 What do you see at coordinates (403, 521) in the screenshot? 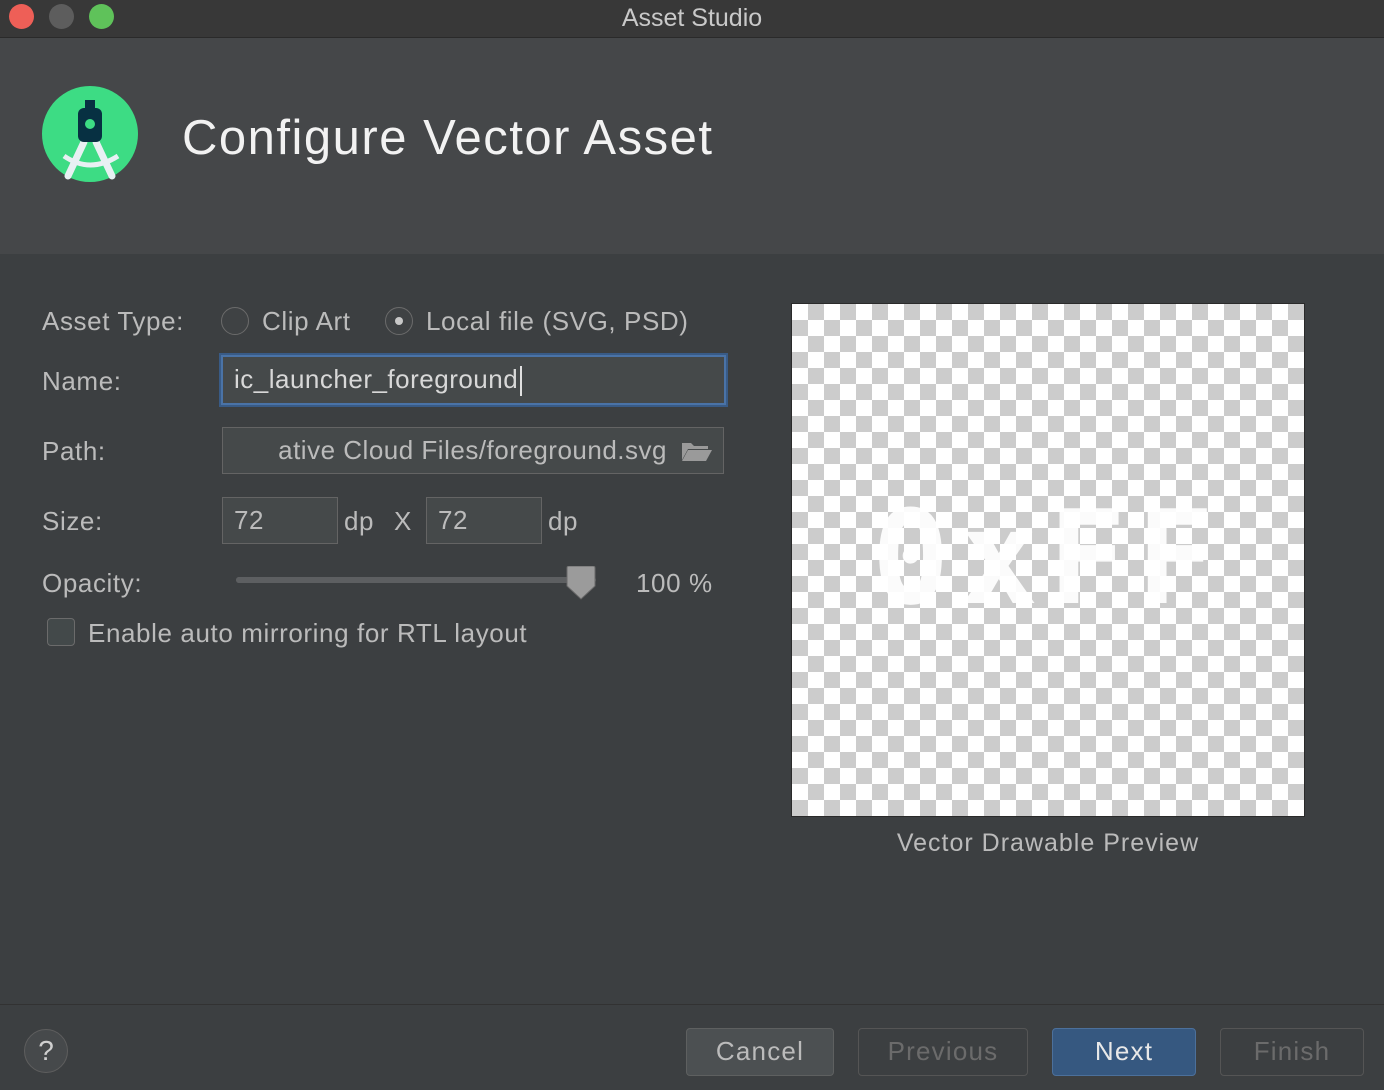
I see `size-separator: X` at bounding box center [403, 521].